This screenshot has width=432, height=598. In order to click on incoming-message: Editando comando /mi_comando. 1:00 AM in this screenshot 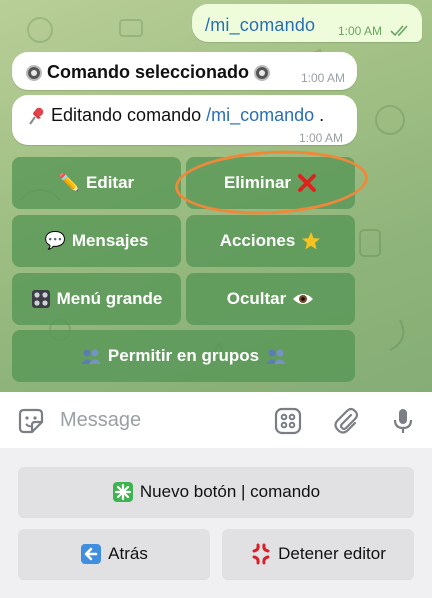, I will do `click(184, 120)`.